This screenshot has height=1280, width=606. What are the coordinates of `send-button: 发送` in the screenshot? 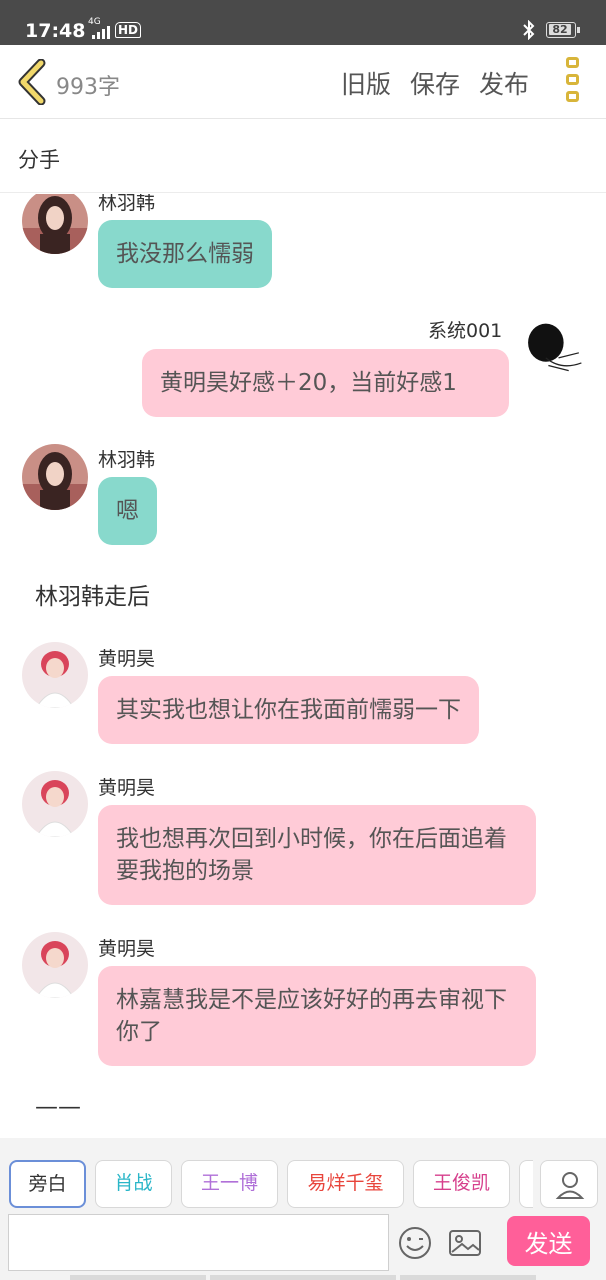 It's located at (548, 1241).